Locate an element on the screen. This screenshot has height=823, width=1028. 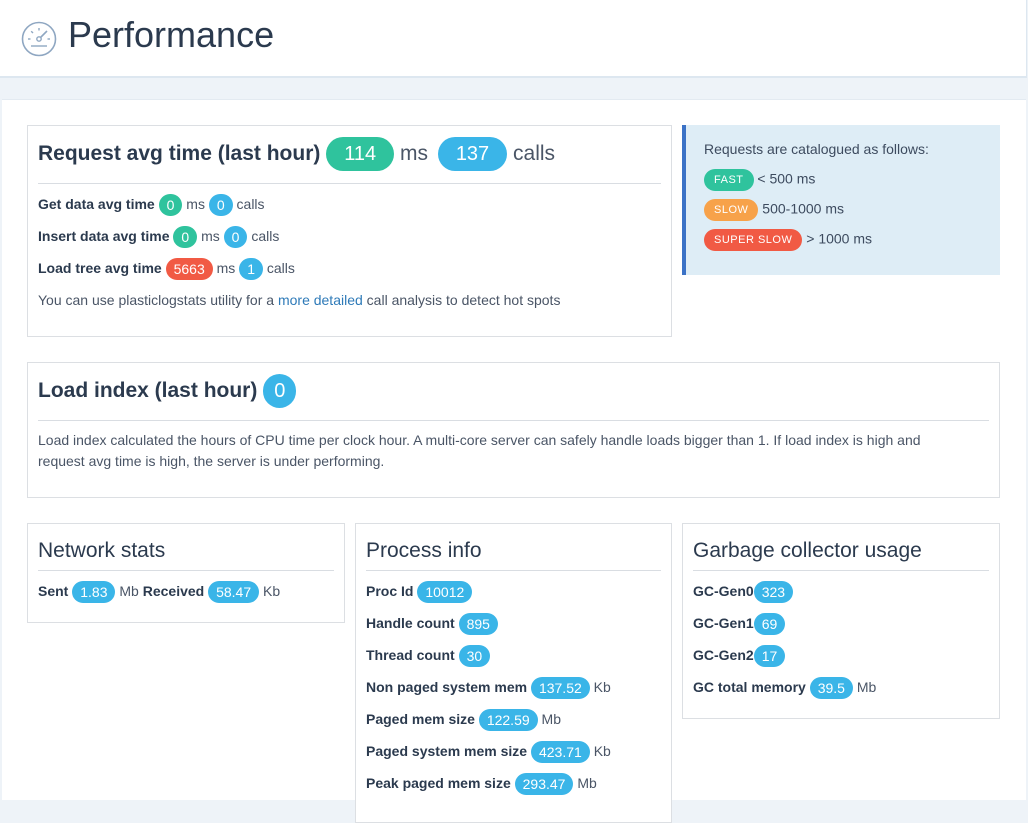
peak-paged-mem-row: Peak paged mem size 293.47 Mb is located at coordinates (481, 783).